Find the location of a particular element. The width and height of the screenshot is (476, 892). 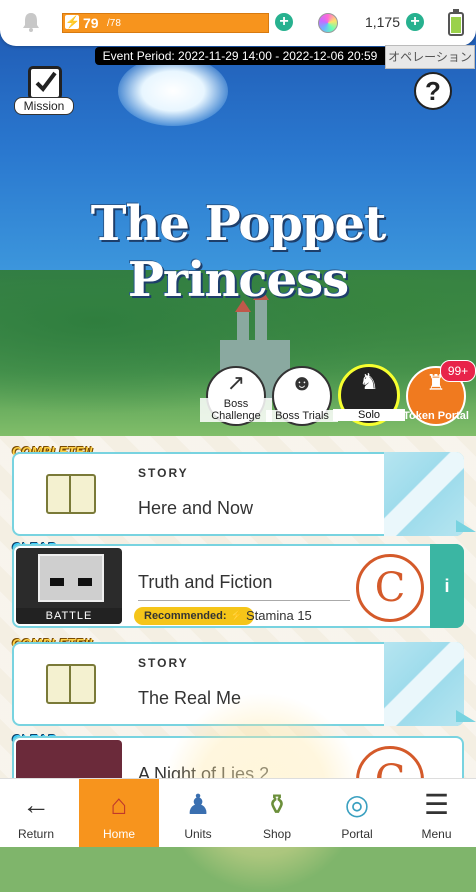

mission-label: Mission is located at coordinates (44, 106).